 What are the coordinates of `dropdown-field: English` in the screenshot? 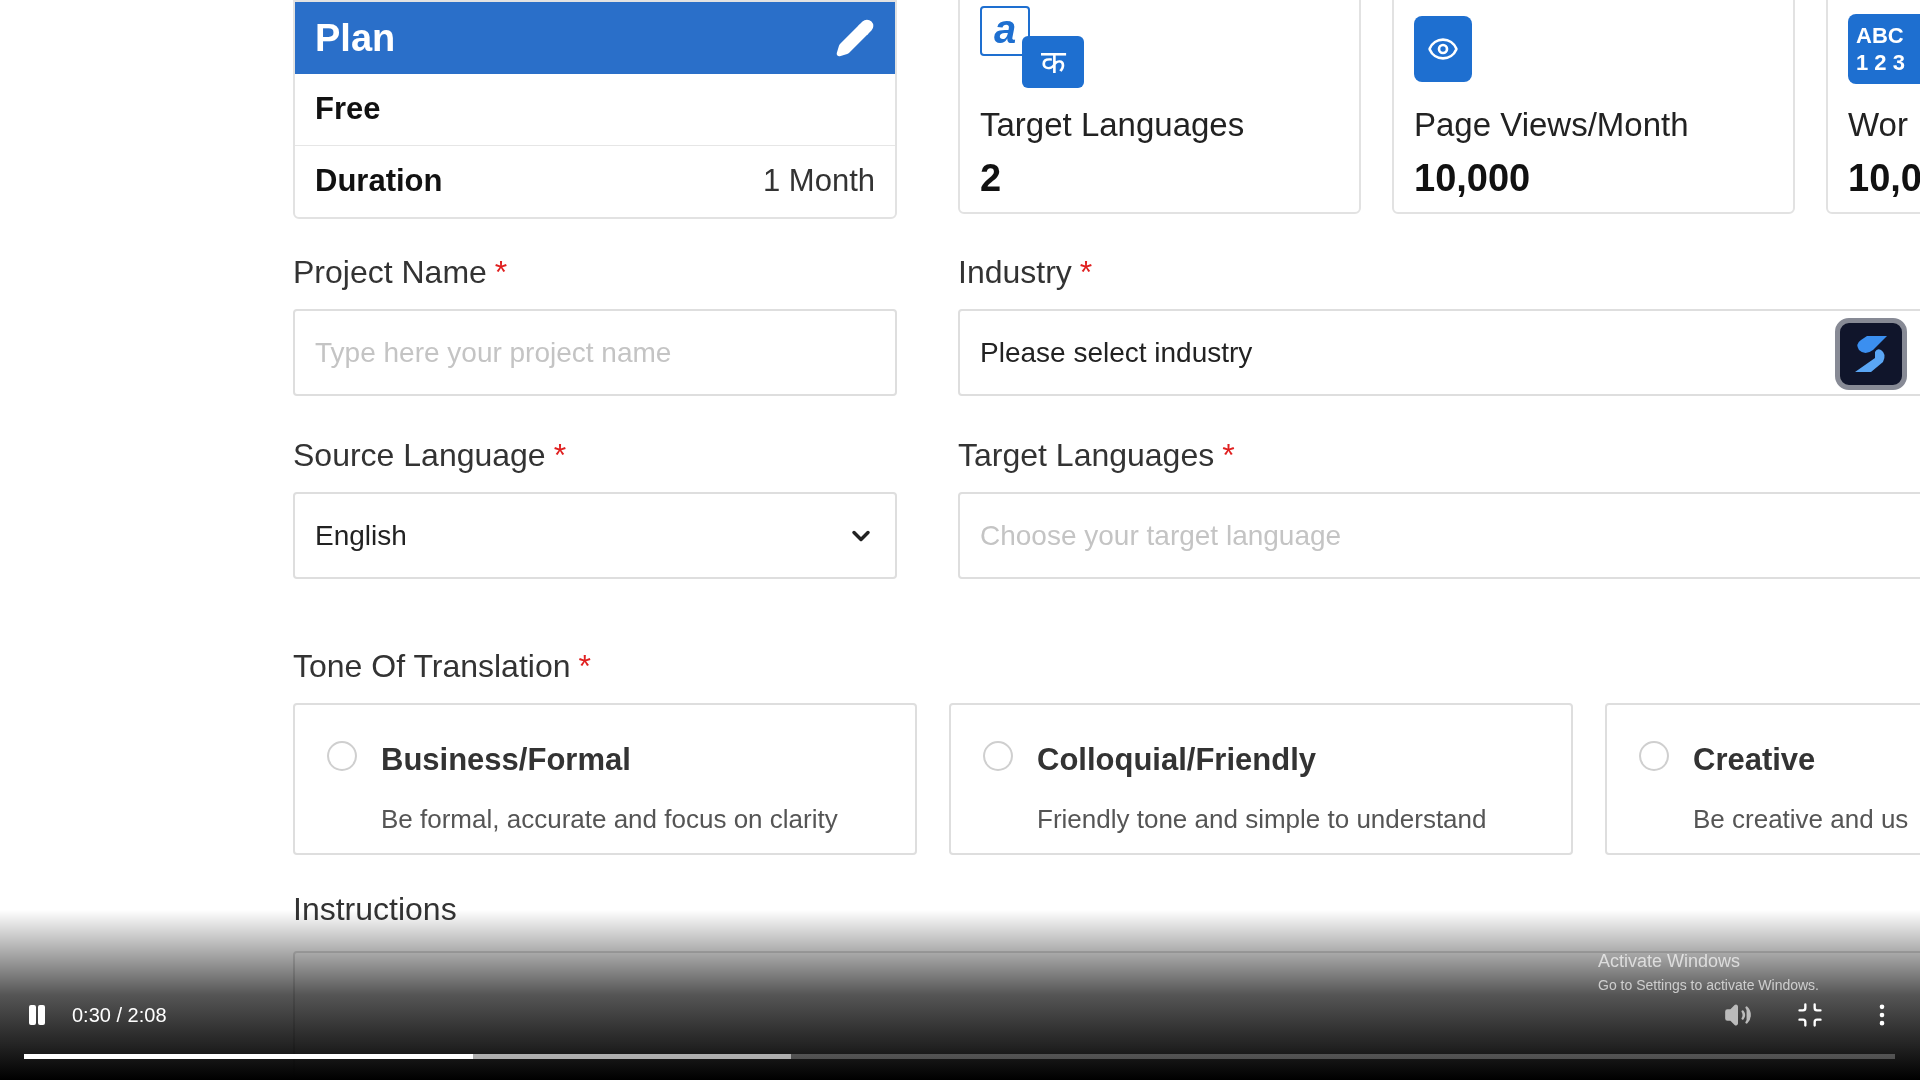 It's located at (595, 535).